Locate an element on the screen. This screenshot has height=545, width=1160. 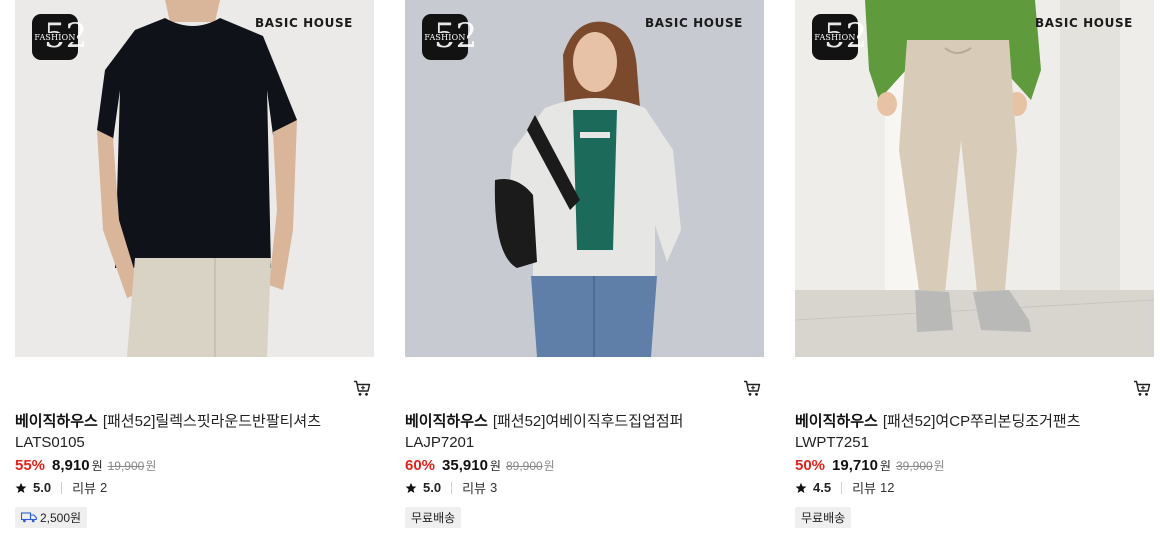
product-code: LWPT7251 is located at coordinates (832, 442).